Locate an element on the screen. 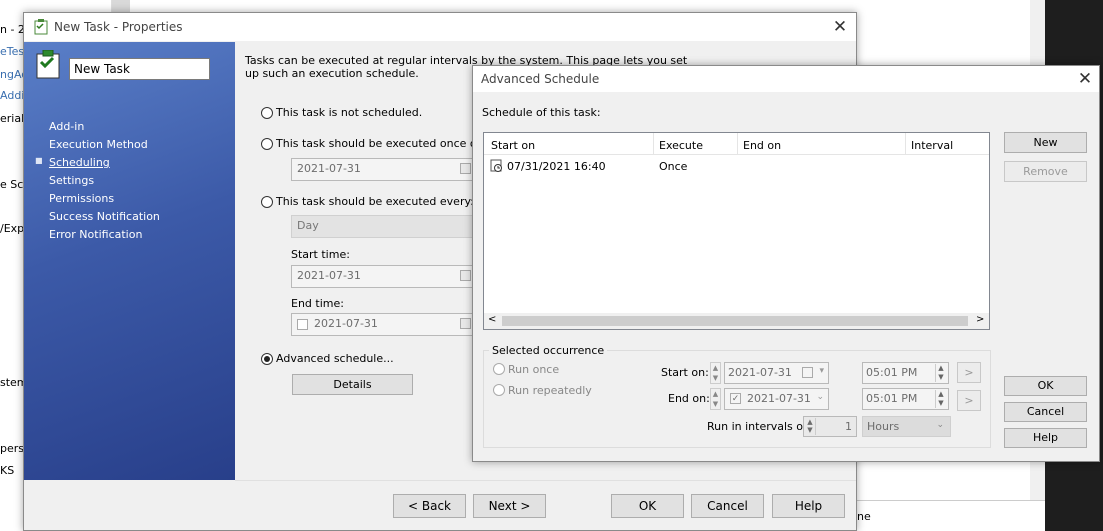  every-unit-select: Day is located at coordinates (383, 226).